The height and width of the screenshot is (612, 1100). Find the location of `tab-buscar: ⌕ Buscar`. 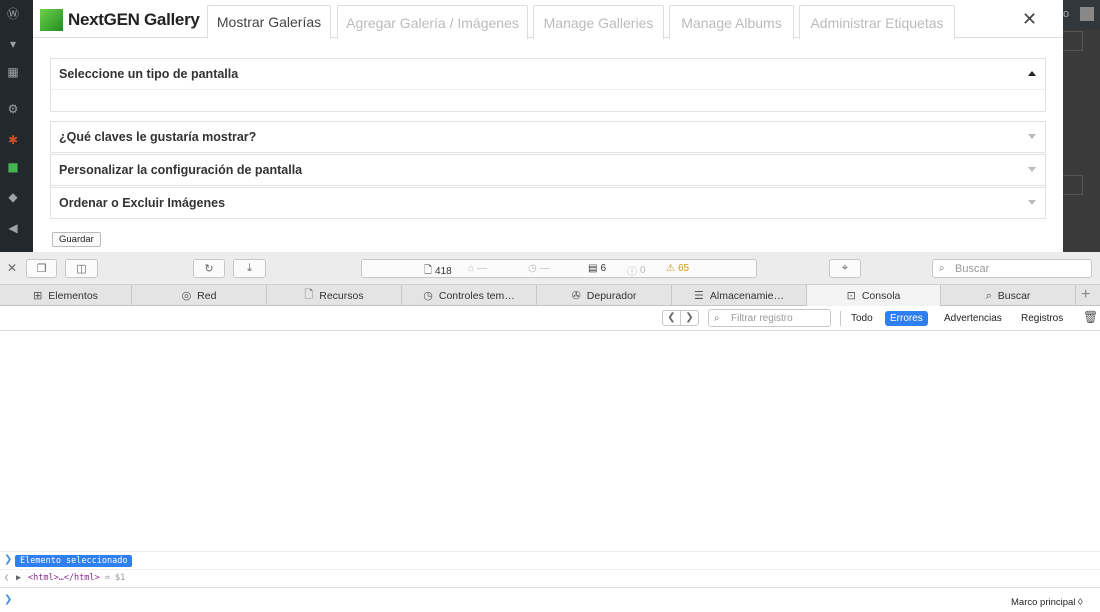

tab-buscar: ⌕ Buscar is located at coordinates (1008, 295).